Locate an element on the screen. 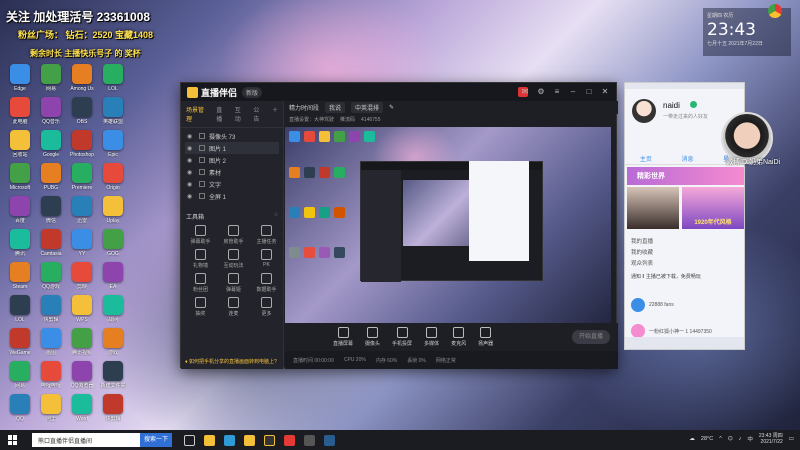 The image size is (800, 450). social-avatar is located at coordinates (644, 111).